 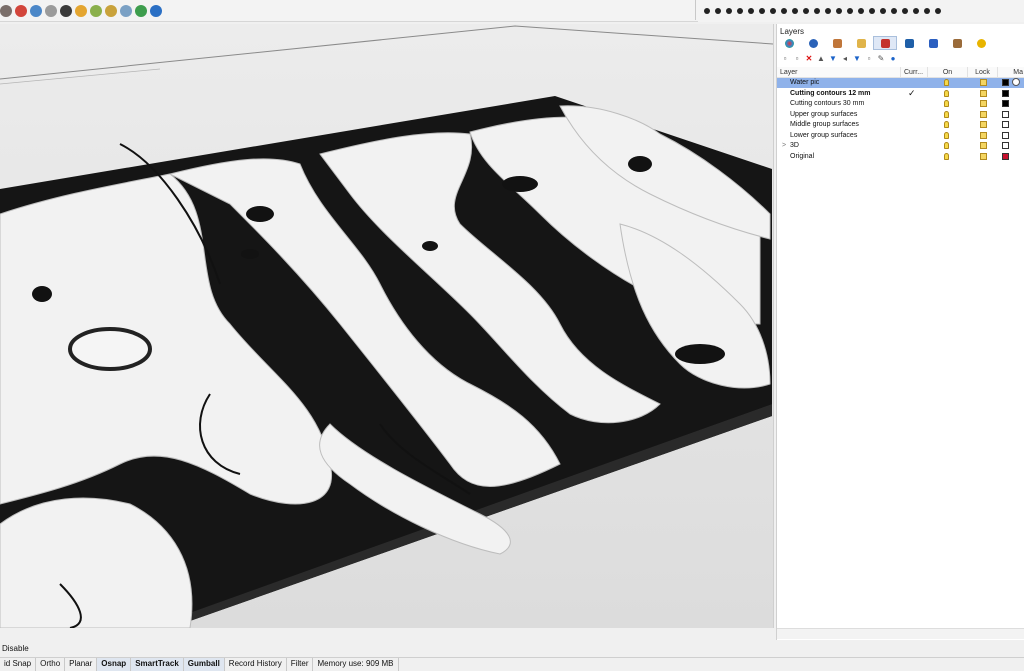 I want to click on brush-tab, so click(x=837, y=43).